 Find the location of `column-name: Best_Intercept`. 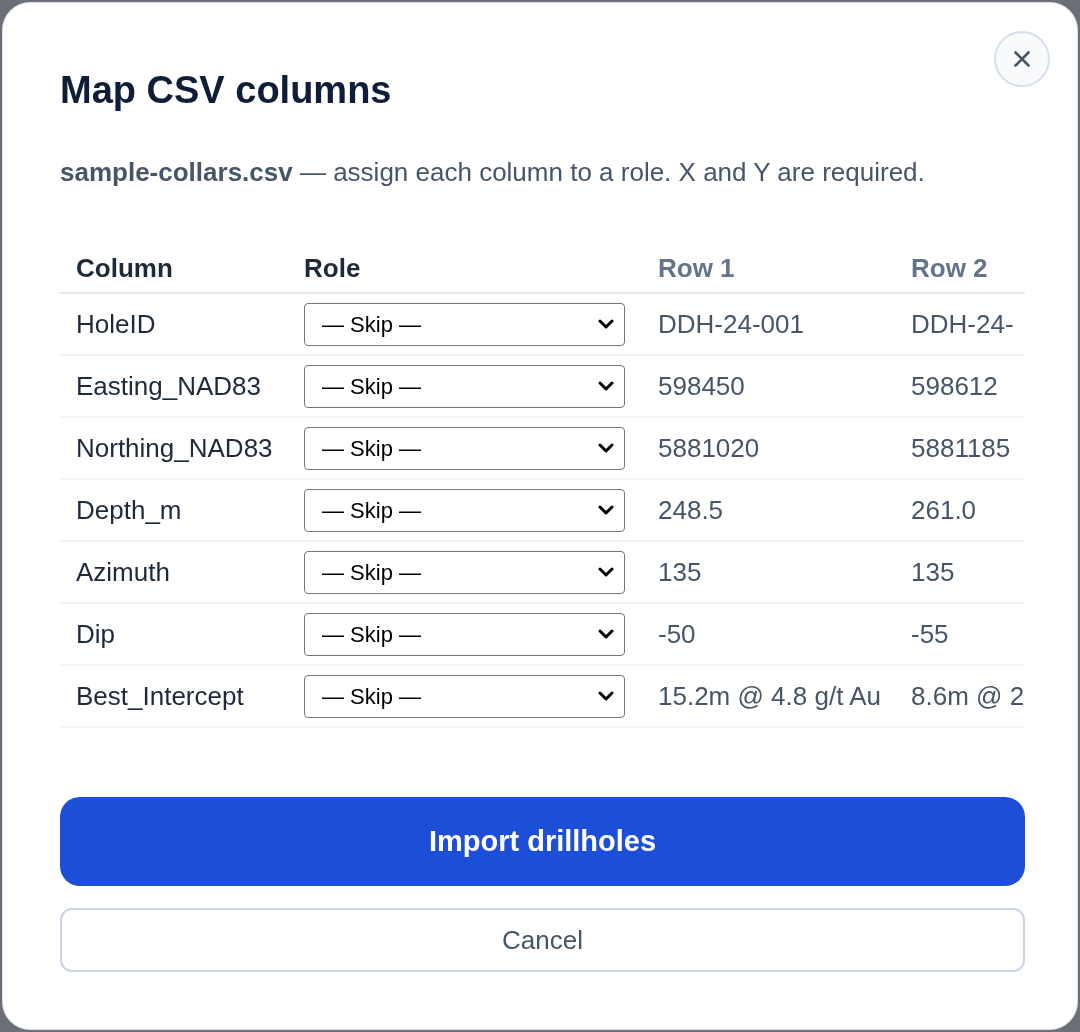

column-name: Best_Intercept is located at coordinates (160, 695).